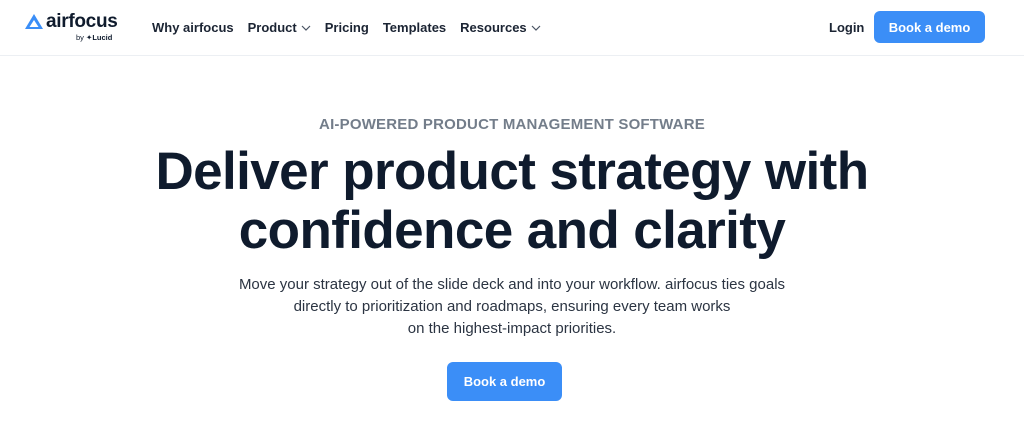 This screenshot has width=1024, height=446. What do you see at coordinates (80, 37) in the screenshot?
I see `byline-prefix: by` at bounding box center [80, 37].